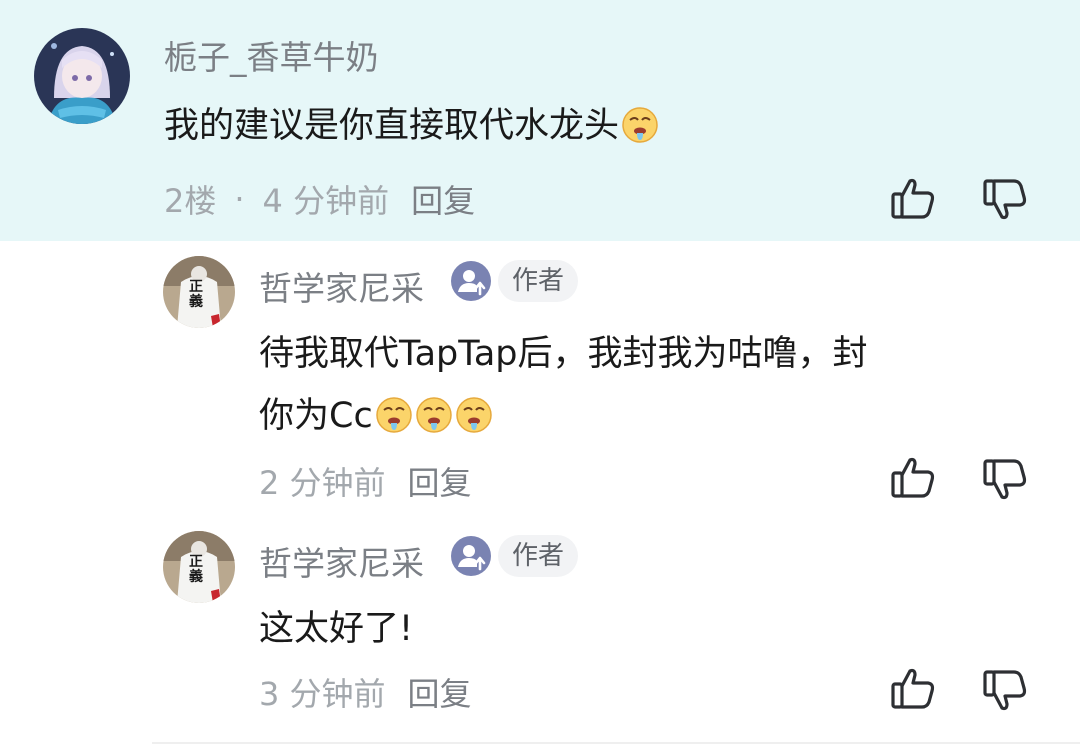 The height and width of the screenshot is (746, 1080). Describe the element at coordinates (82, 76) in the screenshot. I see `avatar` at that location.